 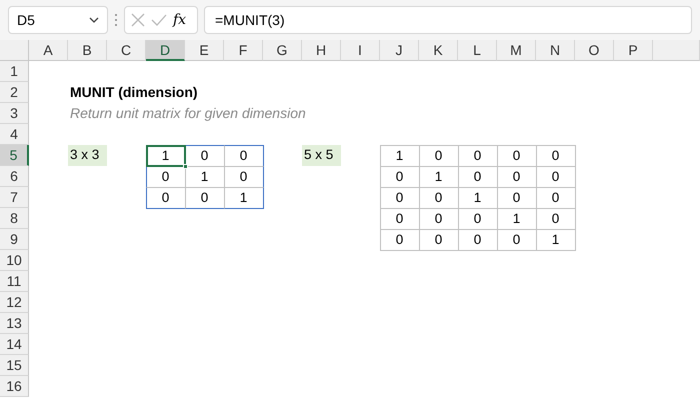 I want to click on column-header: L, so click(x=477, y=50).